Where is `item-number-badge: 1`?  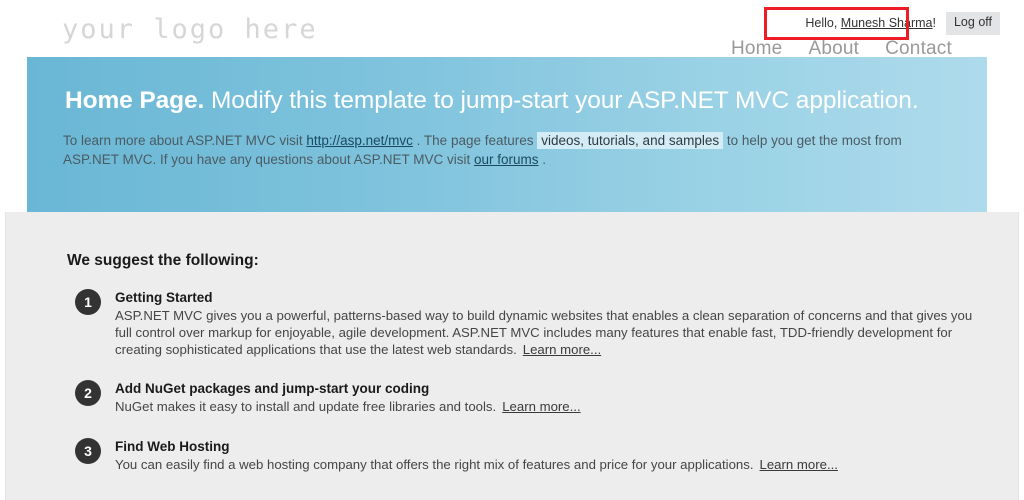 item-number-badge: 1 is located at coordinates (88, 302).